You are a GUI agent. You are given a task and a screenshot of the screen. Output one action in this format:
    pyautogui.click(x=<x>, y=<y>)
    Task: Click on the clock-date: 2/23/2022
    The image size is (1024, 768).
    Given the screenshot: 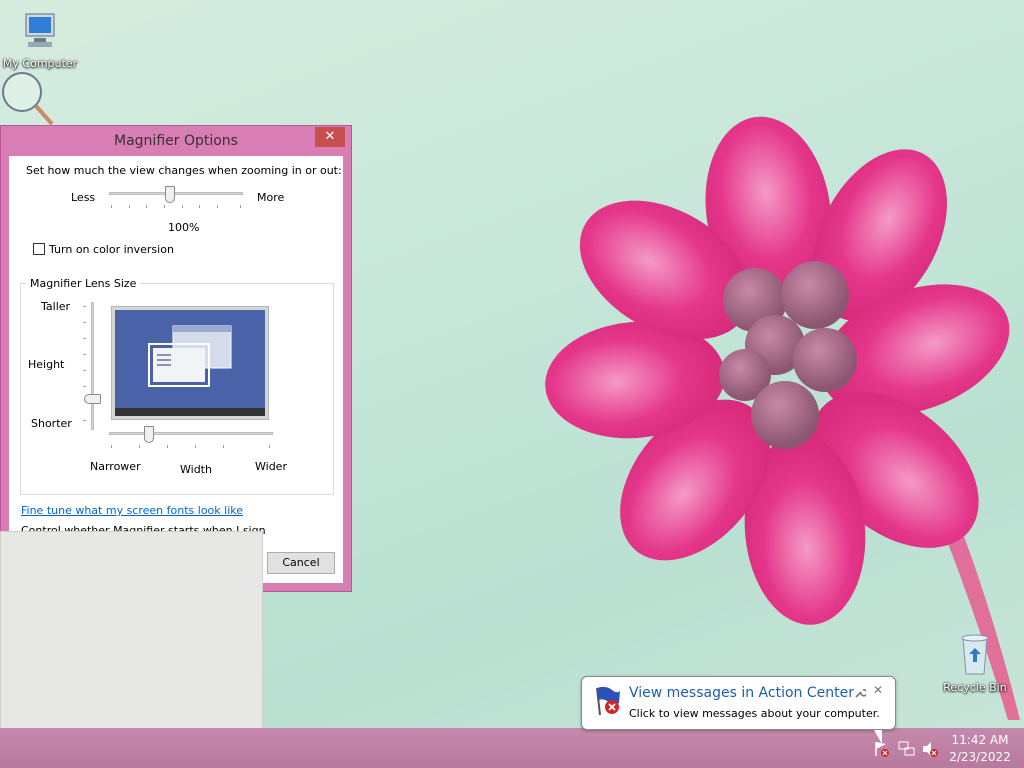 What is the action you would take?
    pyautogui.click(x=980, y=757)
    